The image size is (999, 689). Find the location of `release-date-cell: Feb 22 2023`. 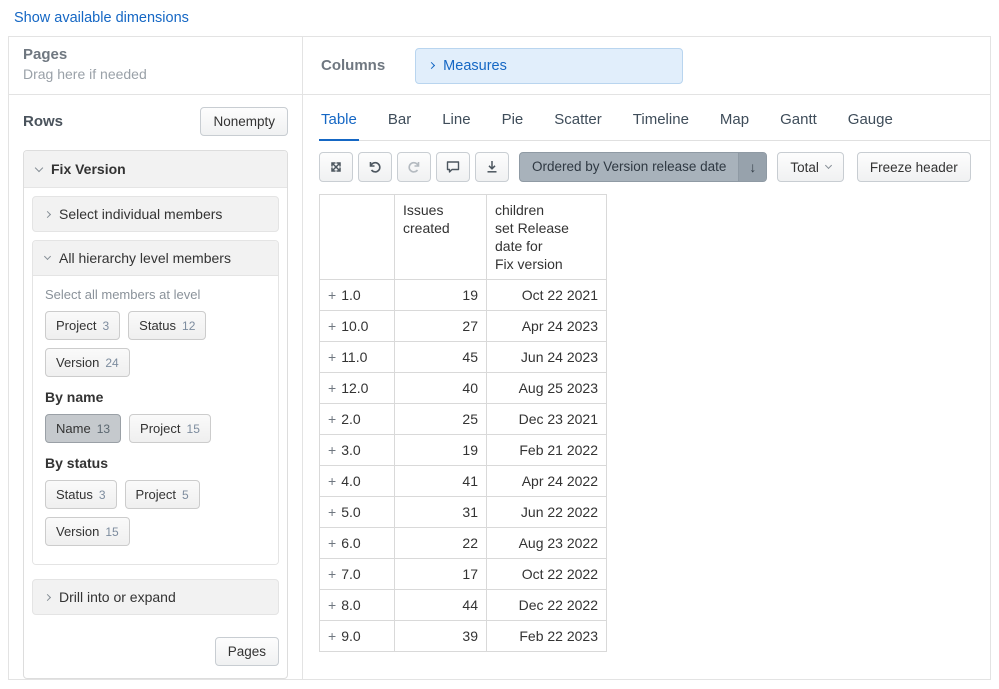

release-date-cell: Feb 22 2023 is located at coordinates (546, 636).